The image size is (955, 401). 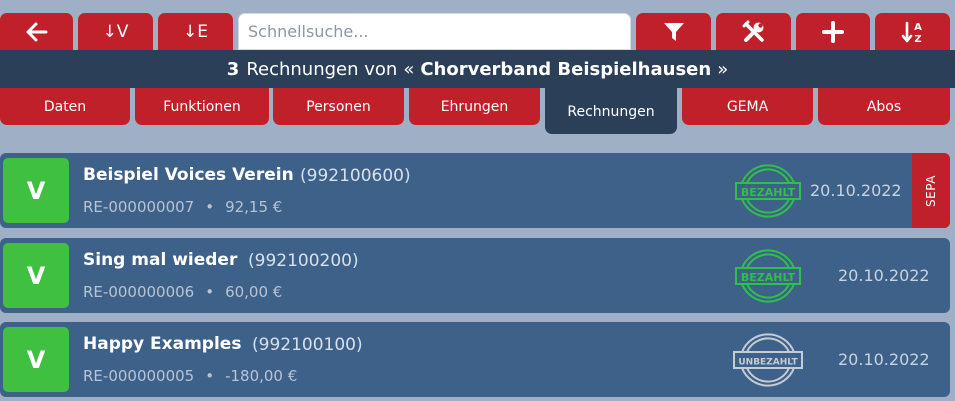 I want to click on invoice-details: RE-000000005 • -180,00 €, so click(x=190, y=376).